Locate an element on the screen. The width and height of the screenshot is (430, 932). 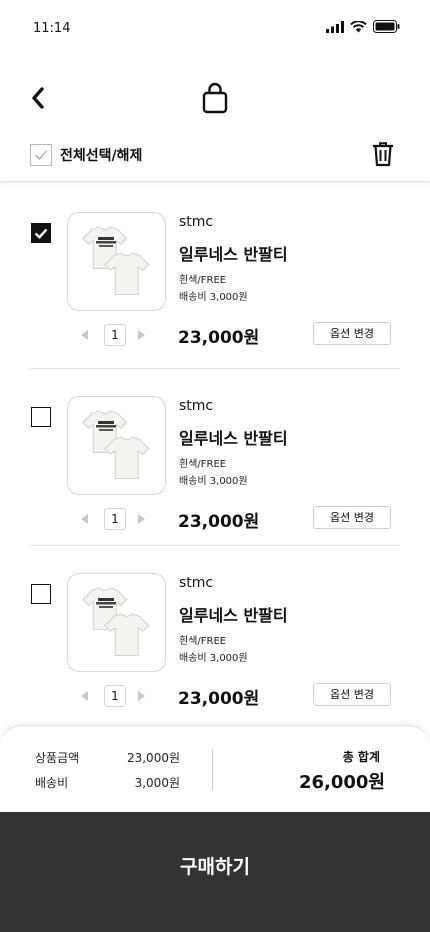
select-all-bar: 전체선택/해제 is located at coordinates (215, 160).